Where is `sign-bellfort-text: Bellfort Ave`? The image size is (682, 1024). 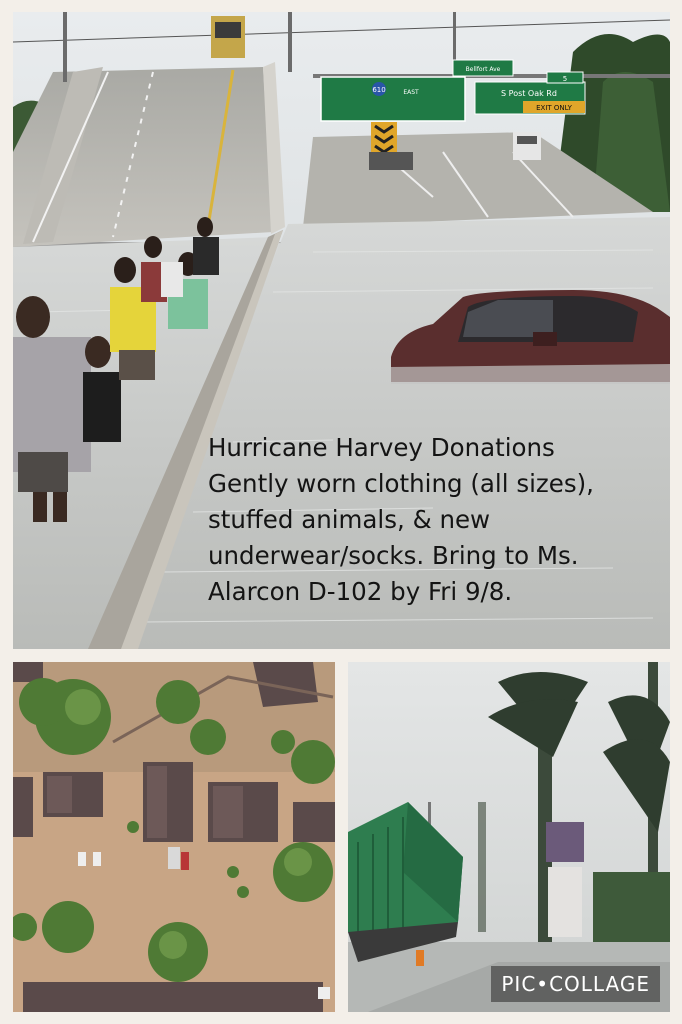
sign-bellfort-text: Bellfort Ave is located at coordinates (483, 69).